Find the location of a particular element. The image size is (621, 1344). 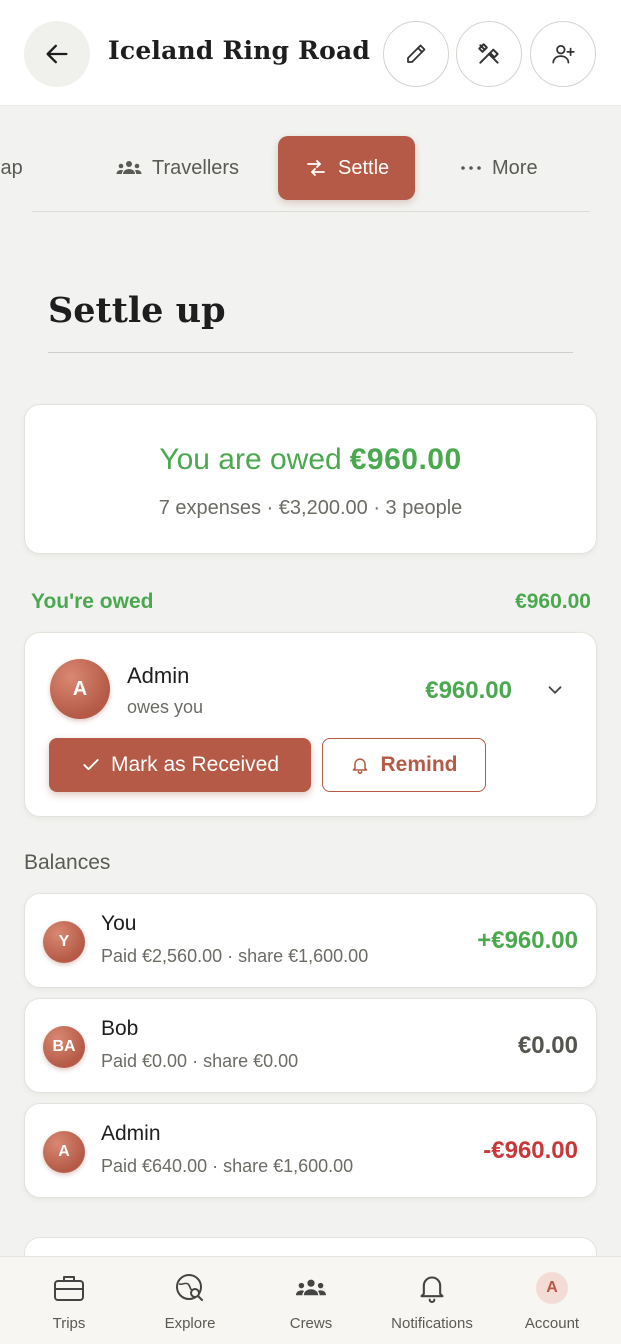

chevron-down-icon is located at coordinates (555, 690).